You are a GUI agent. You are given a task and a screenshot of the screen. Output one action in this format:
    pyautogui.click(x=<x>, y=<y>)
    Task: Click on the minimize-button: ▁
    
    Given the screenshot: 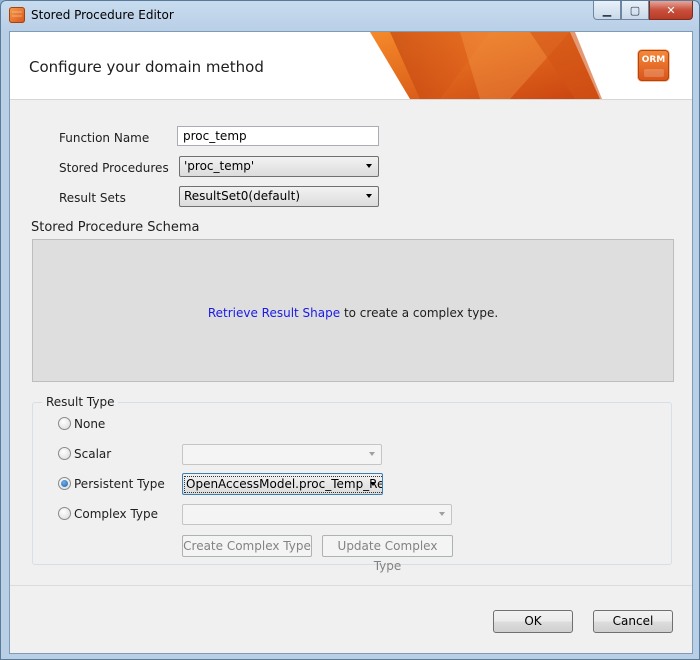 What is the action you would take?
    pyautogui.click(x=607, y=10)
    